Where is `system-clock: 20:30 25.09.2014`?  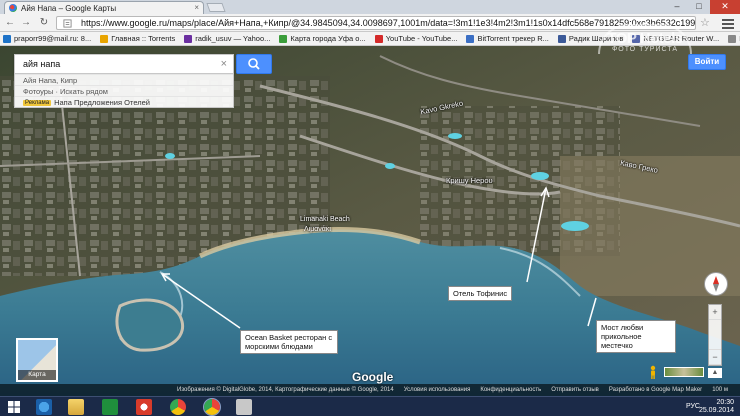 system-clock: 20:30 25.09.2014 is located at coordinates (716, 407).